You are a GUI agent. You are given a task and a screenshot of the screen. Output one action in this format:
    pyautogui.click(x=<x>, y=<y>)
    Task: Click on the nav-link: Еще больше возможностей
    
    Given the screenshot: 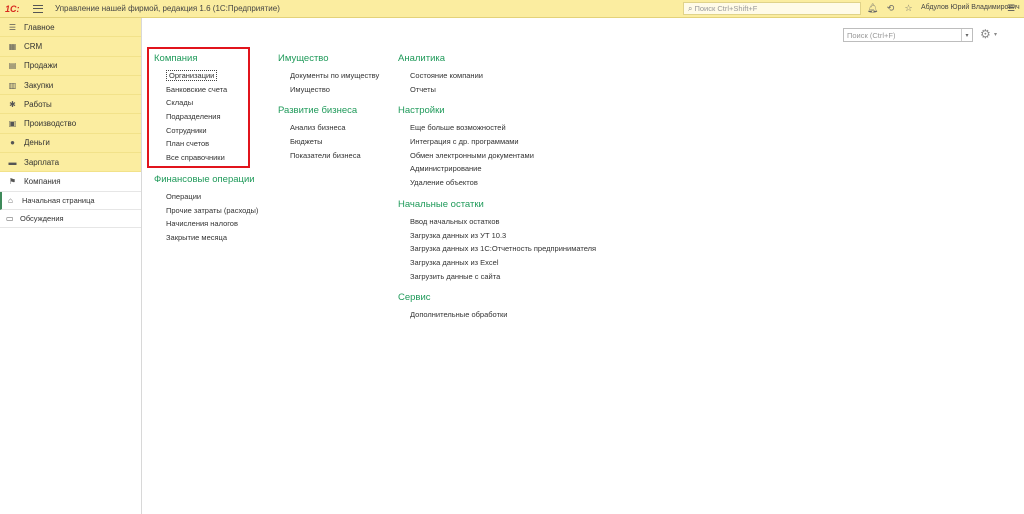 What is the action you would take?
    pyautogui.click(x=497, y=128)
    